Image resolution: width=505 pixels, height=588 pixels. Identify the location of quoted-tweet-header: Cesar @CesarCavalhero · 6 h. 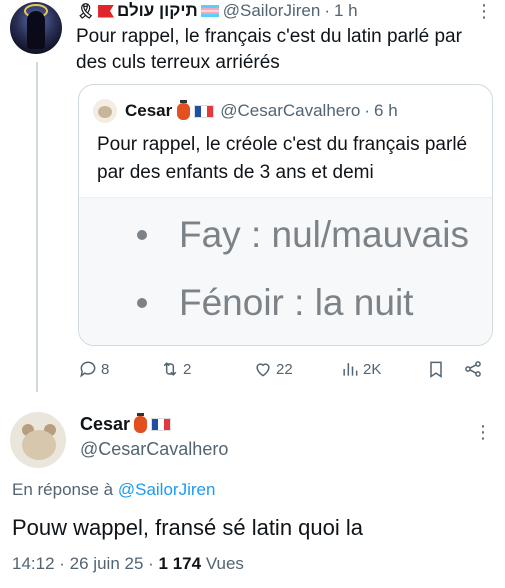
(261, 111).